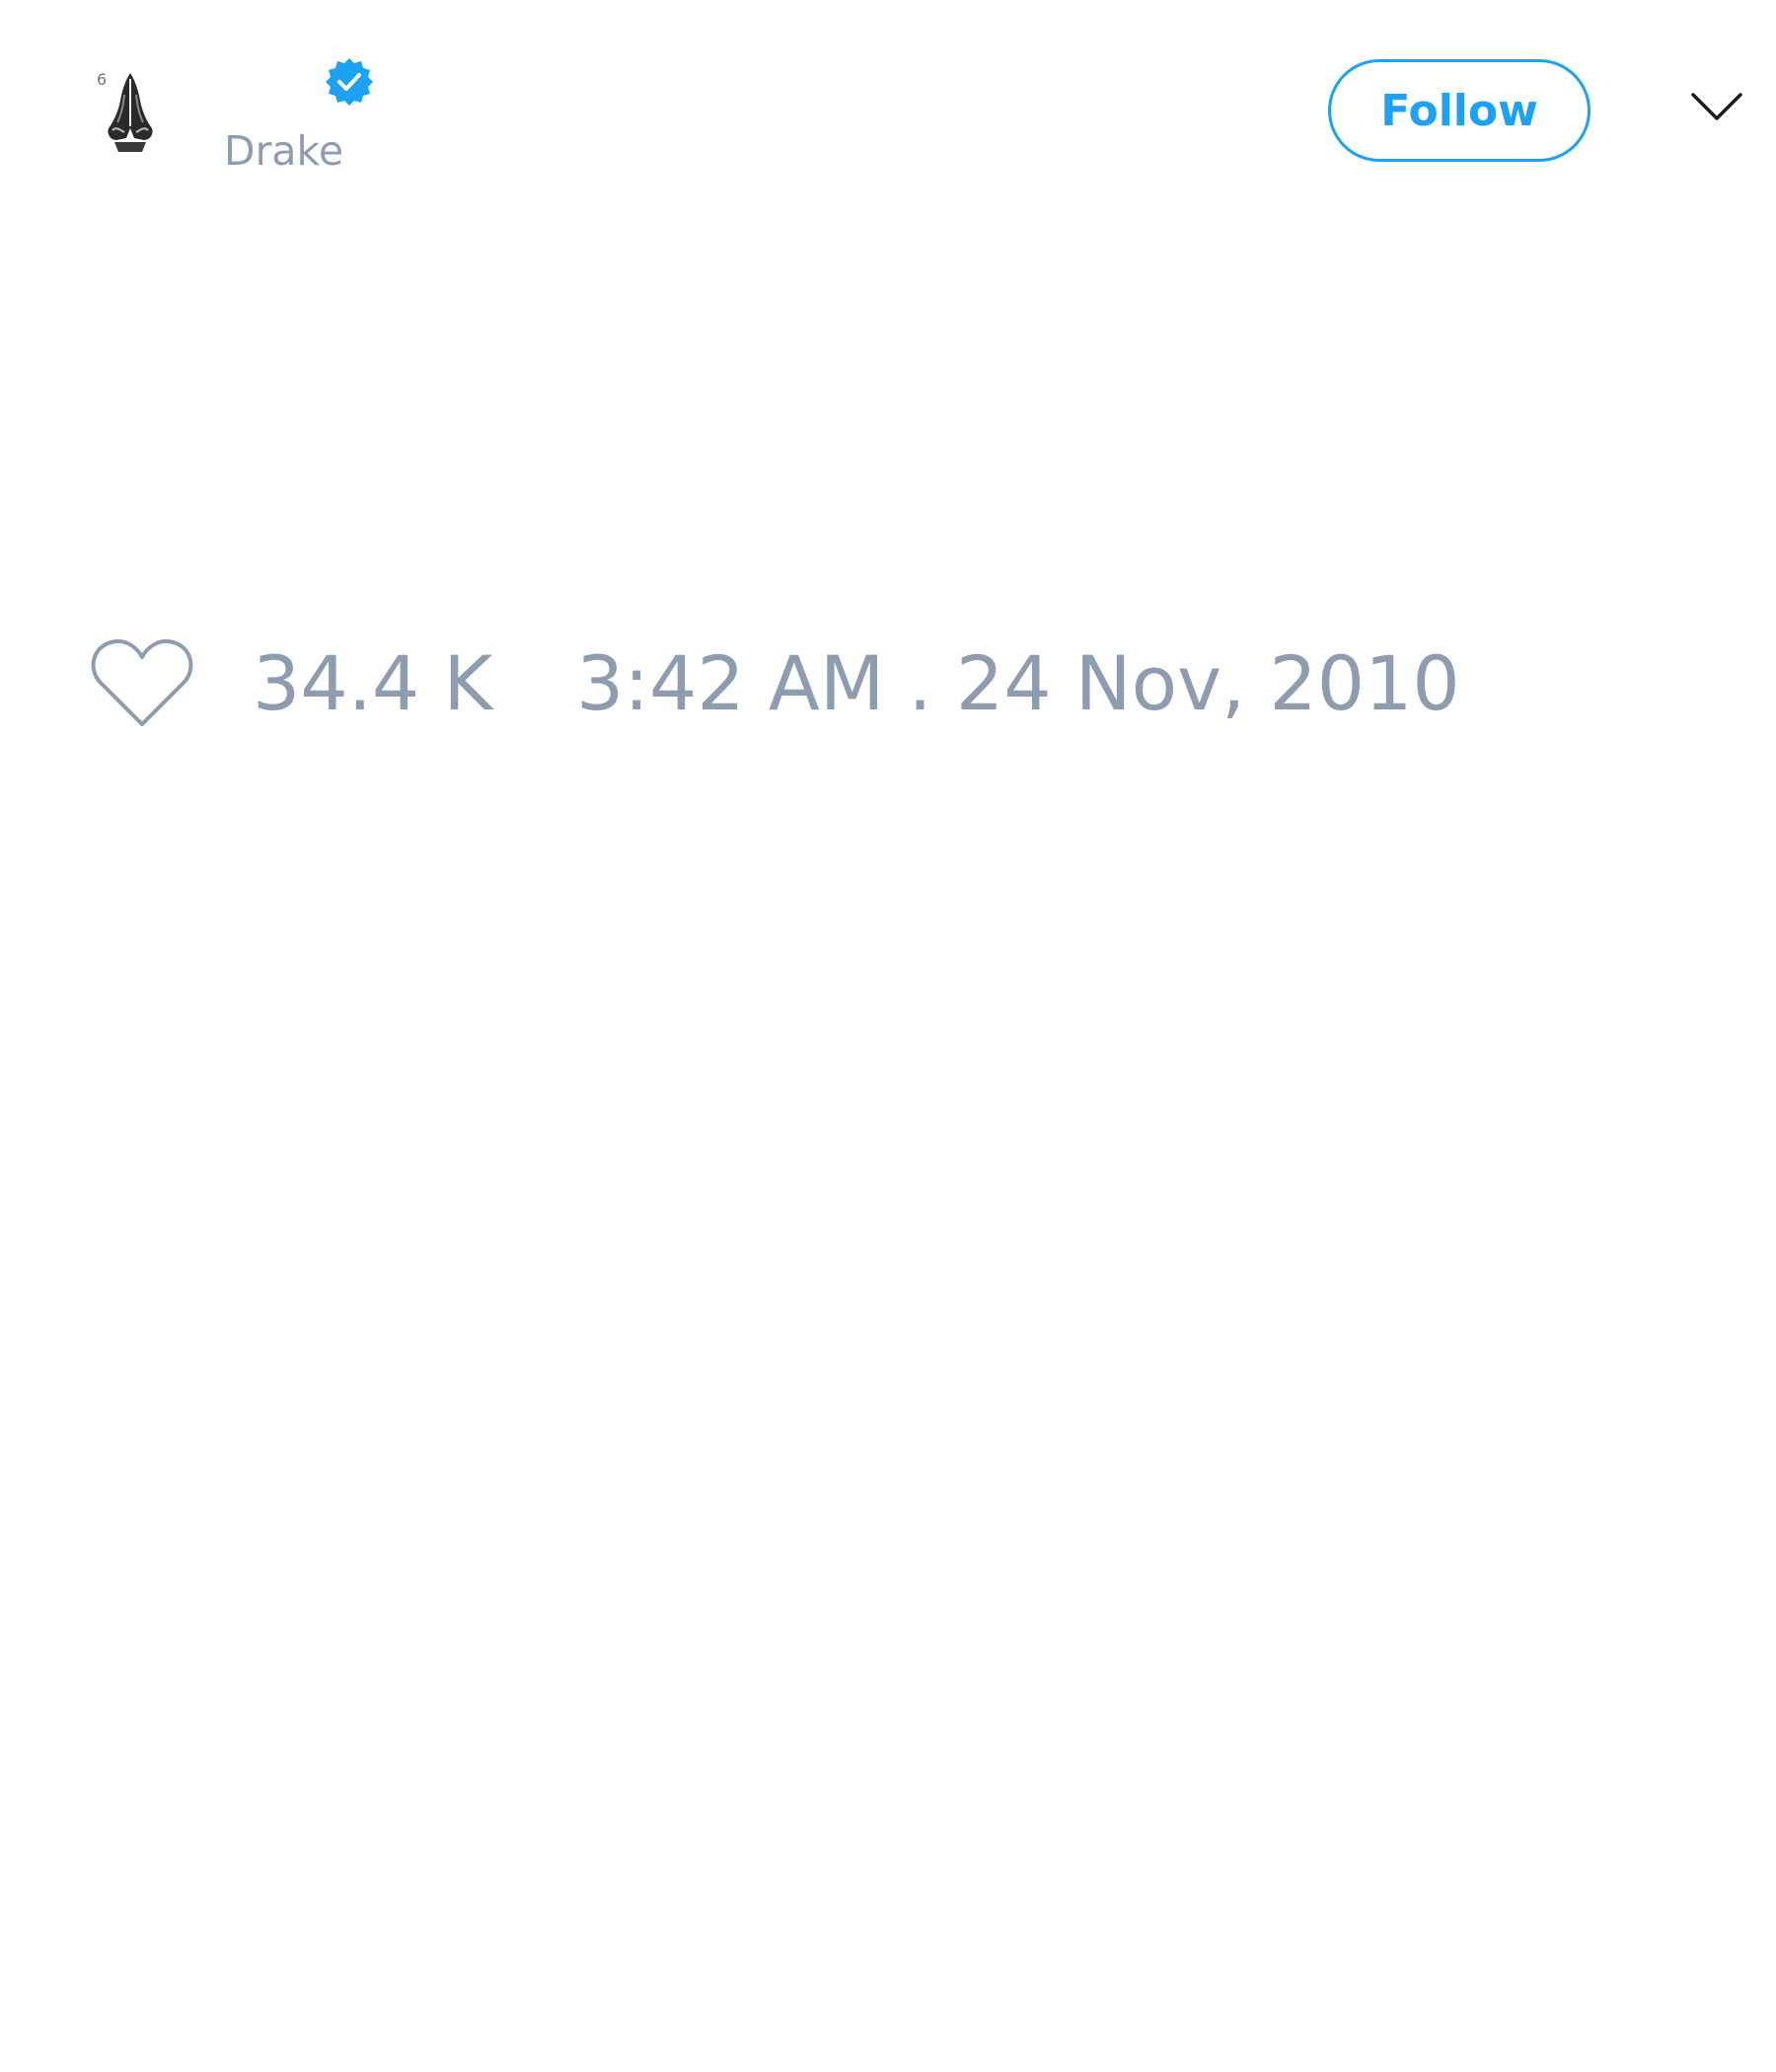  What do you see at coordinates (350, 82) in the screenshot?
I see `verified-badge-icon` at bounding box center [350, 82].